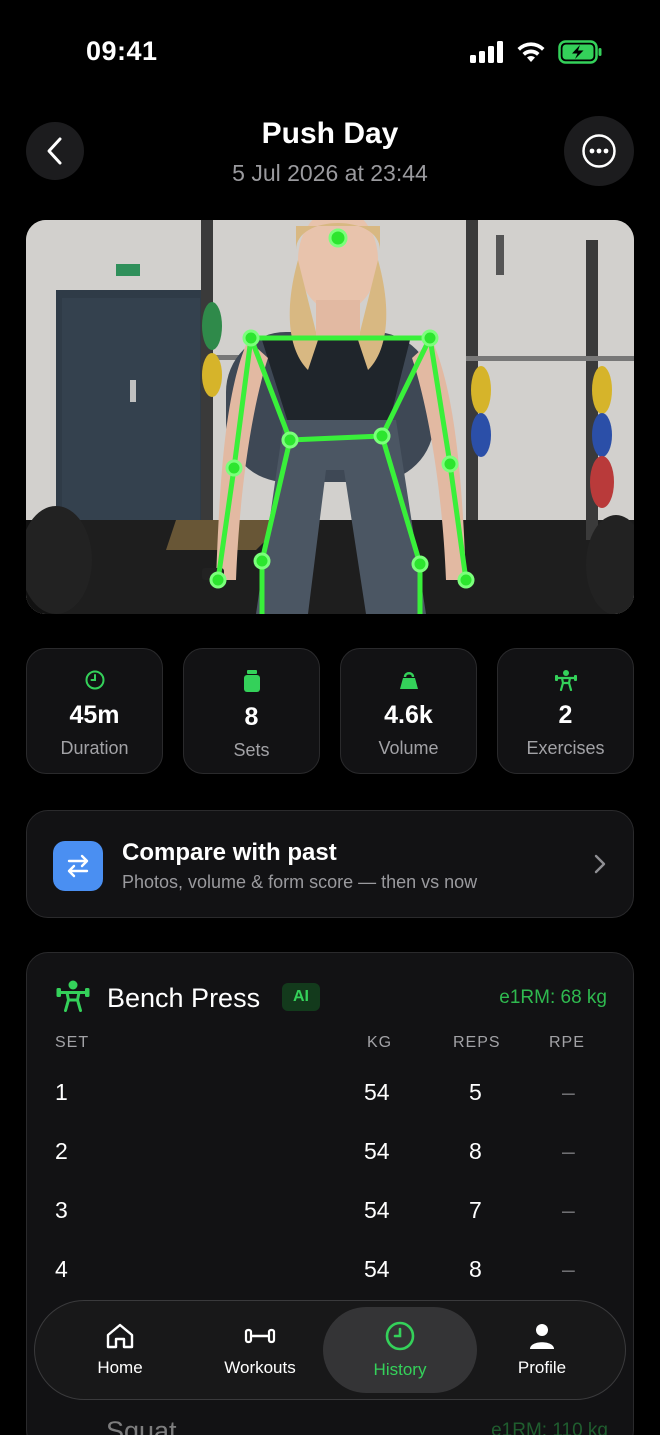 The width and height of the screenshot is (660, 1435). Describe the element at coordinates (477, 1042) in the screenshot. I see `column-header-reps: REPS` at that location.